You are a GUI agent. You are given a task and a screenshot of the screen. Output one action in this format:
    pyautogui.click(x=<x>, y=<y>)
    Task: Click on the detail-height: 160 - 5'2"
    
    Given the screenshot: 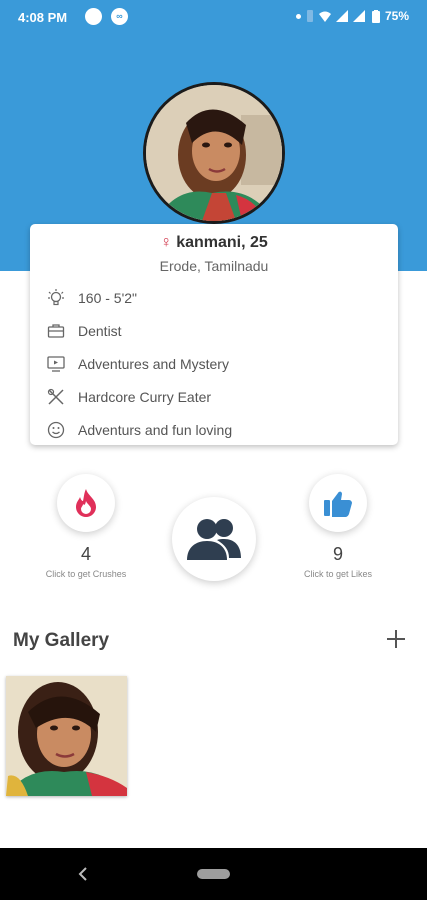 What is the action you would take?
    pyautogui.click(x=91, y=298)
    